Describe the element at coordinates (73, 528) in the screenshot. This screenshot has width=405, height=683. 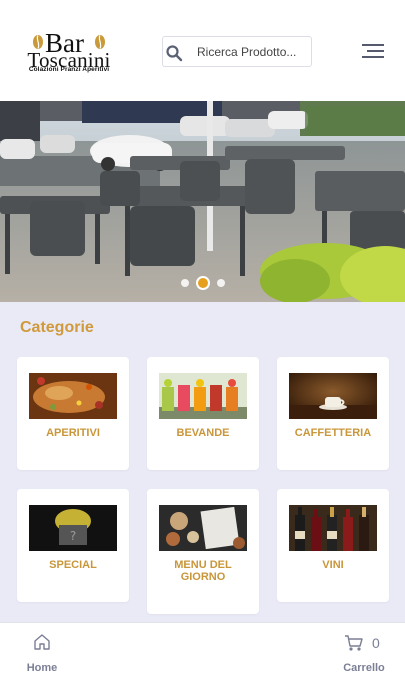
I see `category-image: ?` at that location.